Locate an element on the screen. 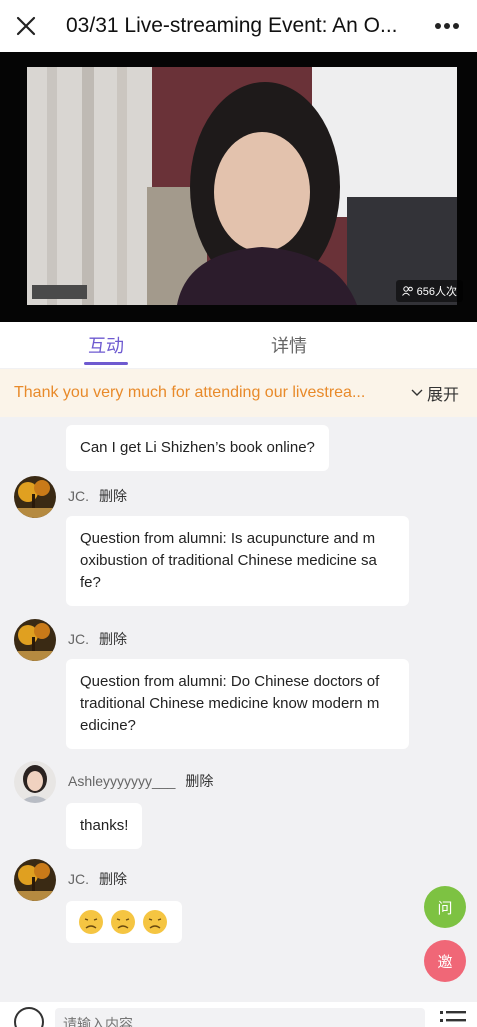 Image resolution: width=477 pixels, height=1027 pixels. viewer-count-badge: 656人次 is located at coordinates (429, 291).